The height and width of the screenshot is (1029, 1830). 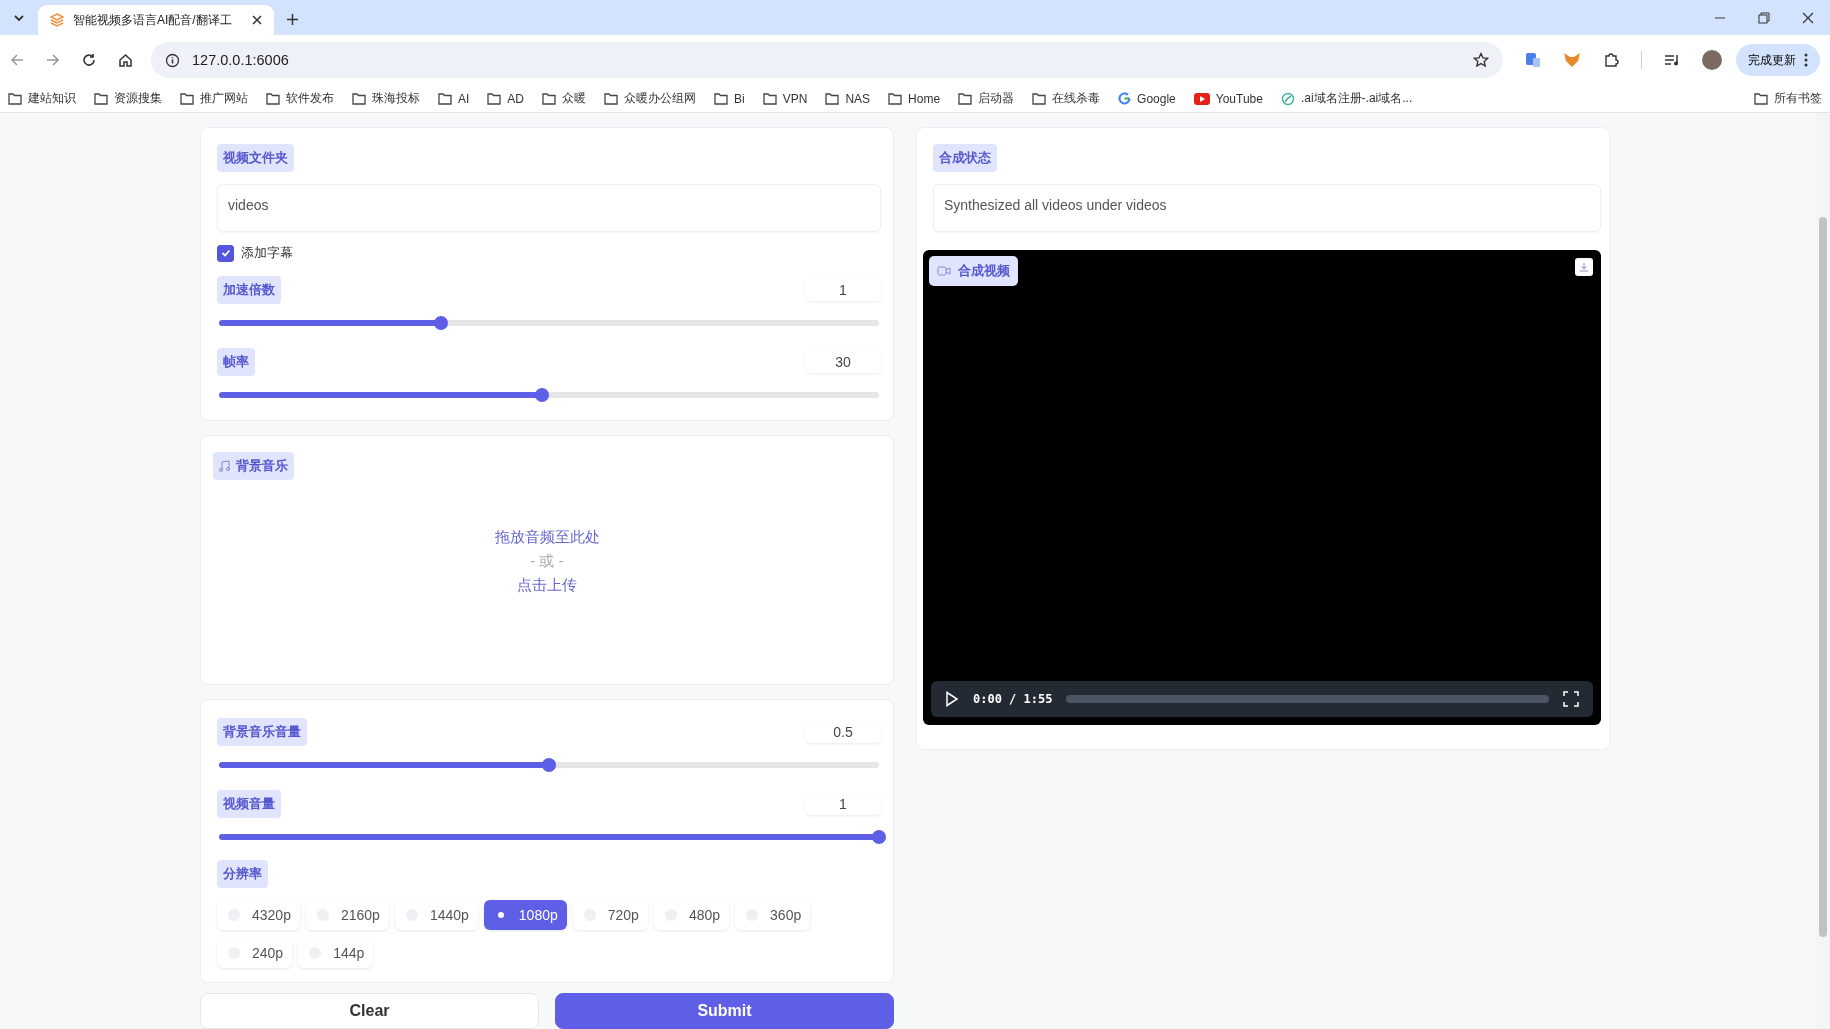 What do you see at coordinates (89, 60) in the screenshot?
I see `reload-icon` at bounding box center [89, 60].